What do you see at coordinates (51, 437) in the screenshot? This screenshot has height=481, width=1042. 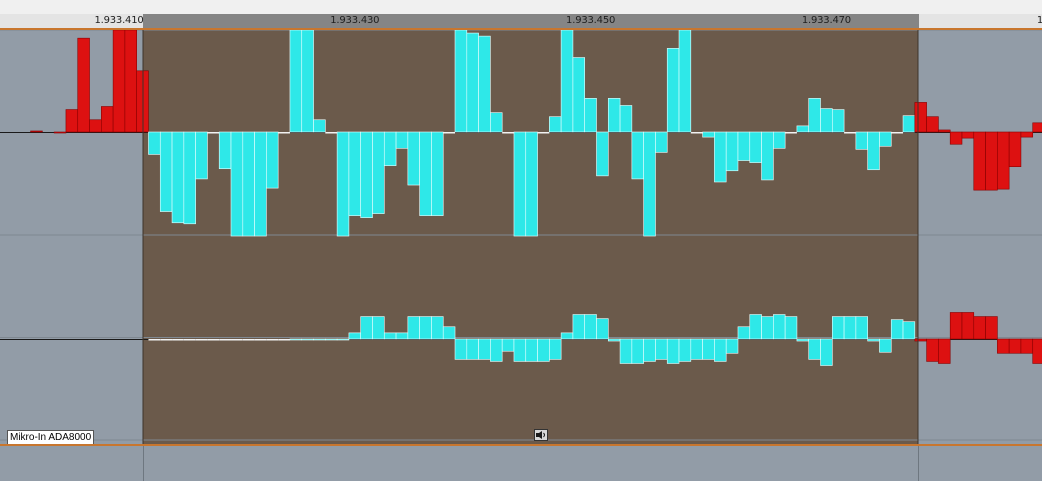 I see `clip-name-label: Mikro-In ADA8000` at bounding box center [51, 437].